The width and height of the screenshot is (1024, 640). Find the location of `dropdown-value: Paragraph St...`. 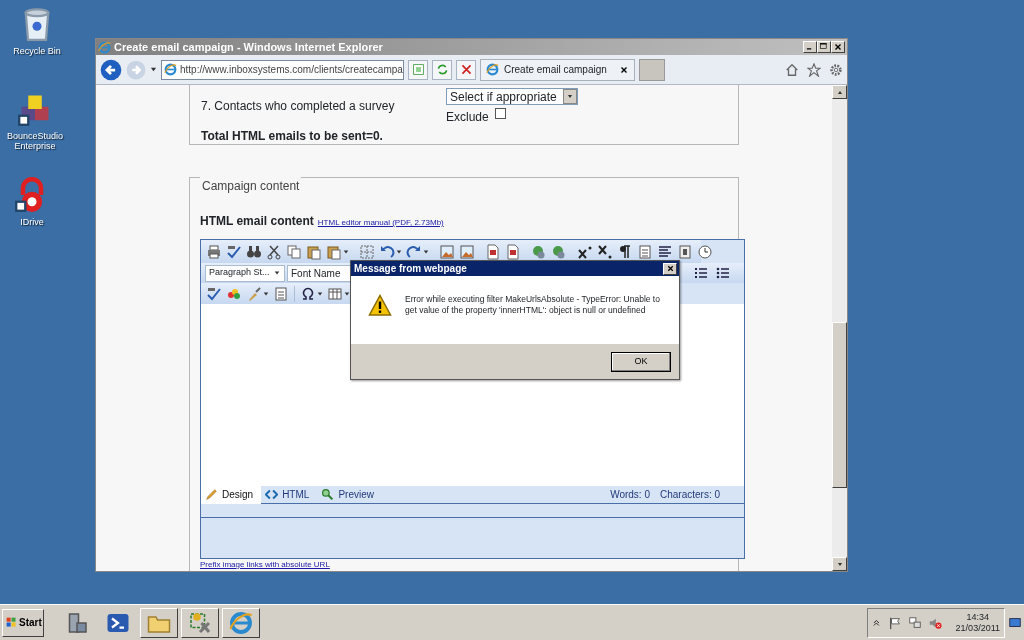

dropdown-value: Paragraph St... is located at coordinates (239, 273).